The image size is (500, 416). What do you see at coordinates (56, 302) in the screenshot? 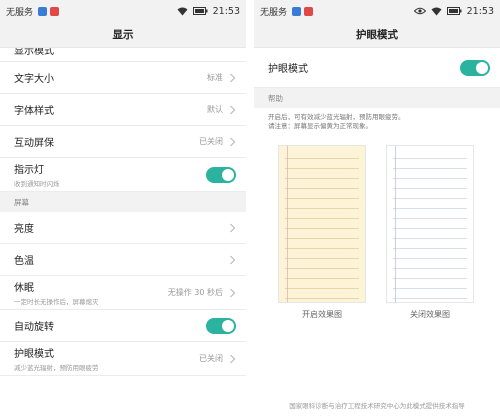
I see `sleep-description: 一定时长无操作后，屏幕熄灭` at bounding box center [56, 302].